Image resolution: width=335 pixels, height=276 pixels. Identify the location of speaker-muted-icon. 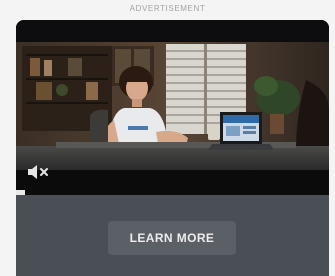
(38, 172).